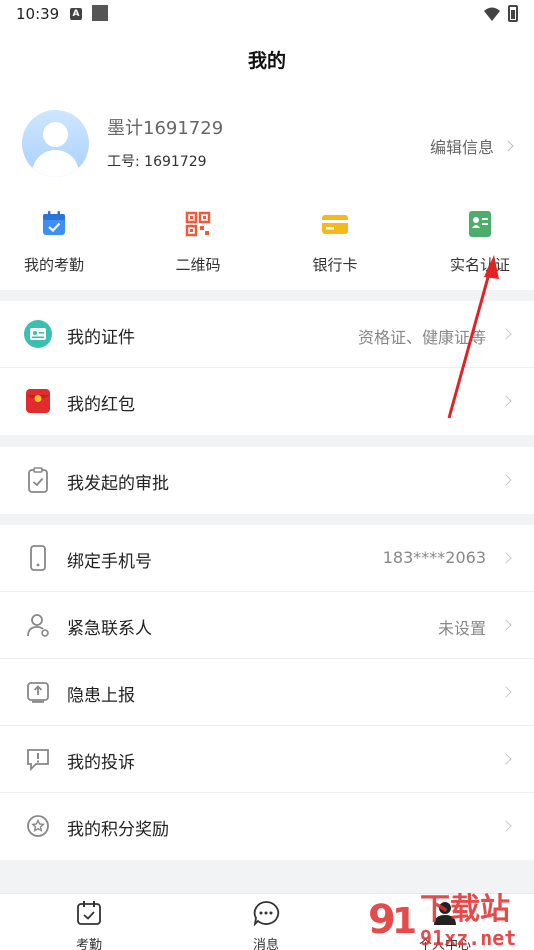 Image resolution: width=534 pixels, height=950 pixels. I want to click on status-bar: 10:39 A, so click(267, 15).